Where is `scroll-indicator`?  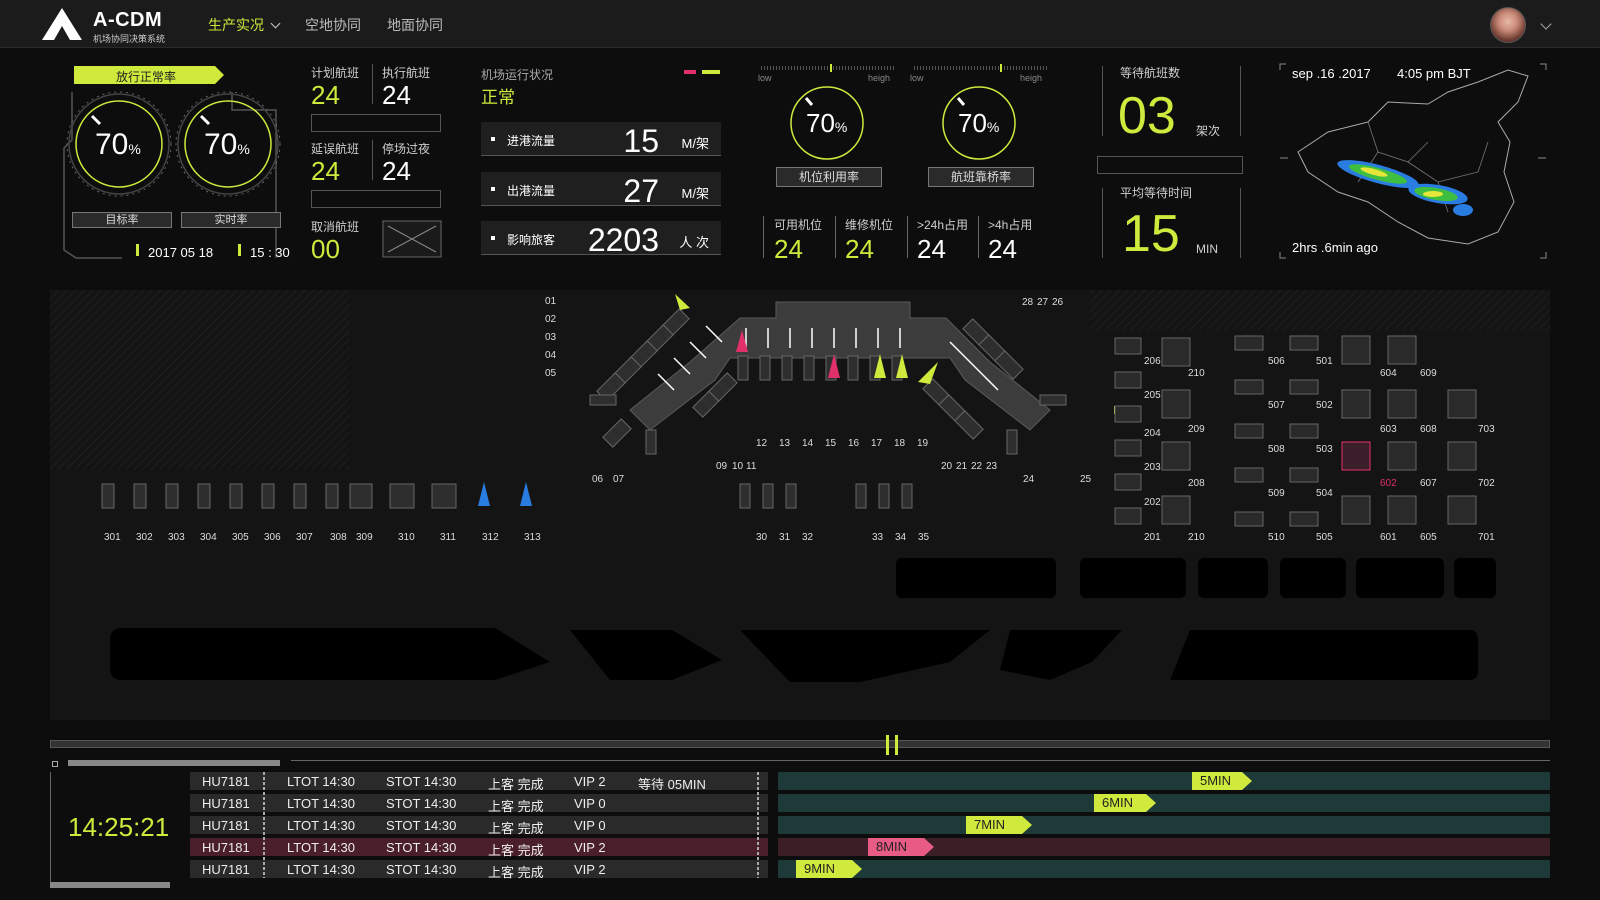 scroll-indicator is located at coordinates (174, 763).